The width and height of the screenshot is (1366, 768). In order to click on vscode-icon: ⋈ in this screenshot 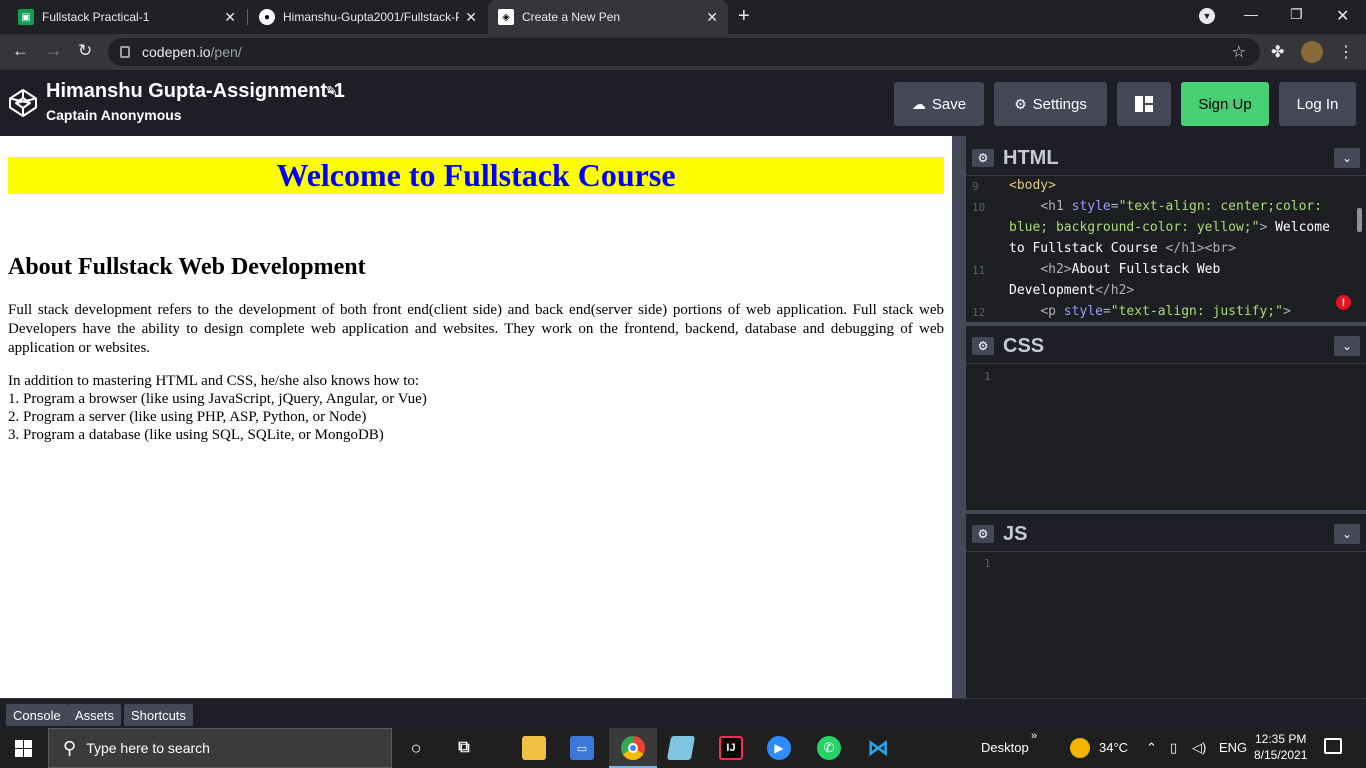, I will do `click(878, 747)`.